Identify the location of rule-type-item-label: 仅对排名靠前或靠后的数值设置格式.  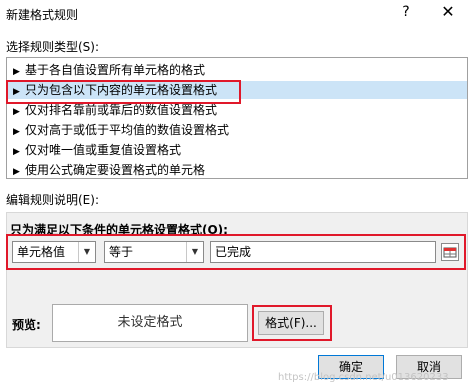
(121, 110).